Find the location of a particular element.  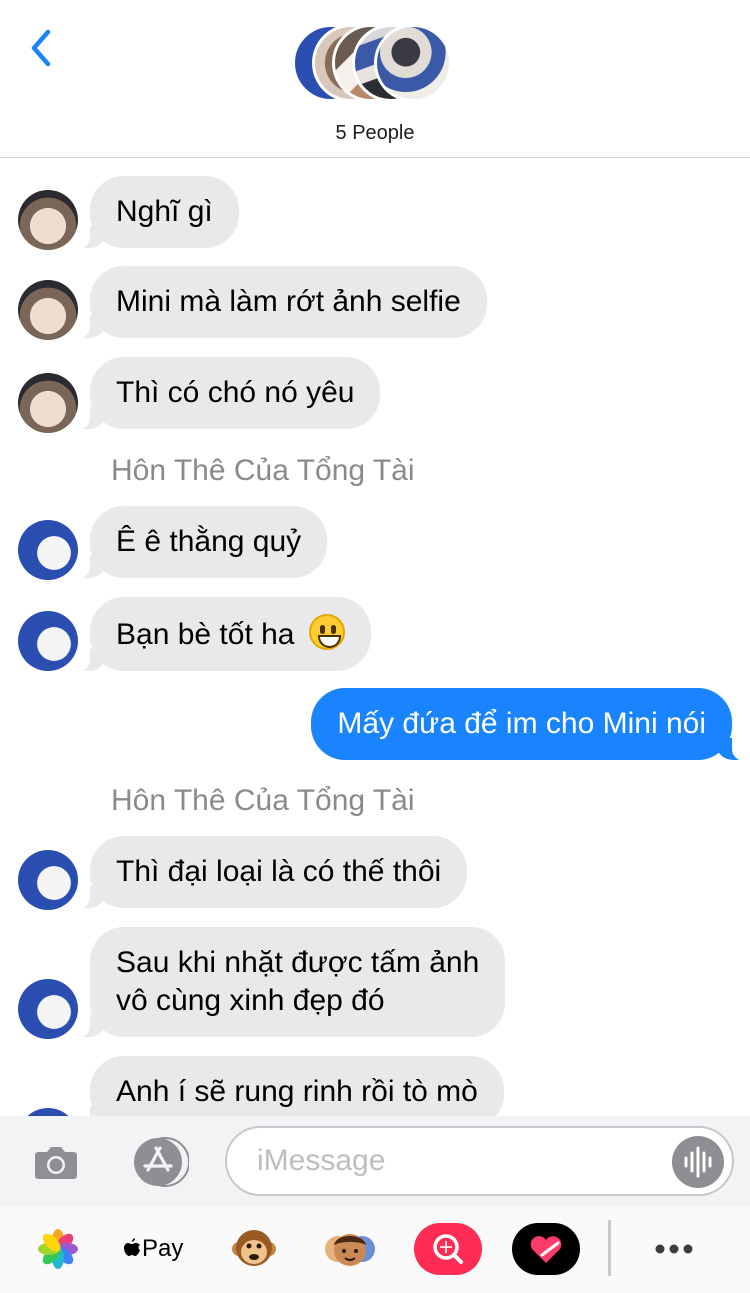

audio-waveform-icon is located at coordinates (698, 1162).